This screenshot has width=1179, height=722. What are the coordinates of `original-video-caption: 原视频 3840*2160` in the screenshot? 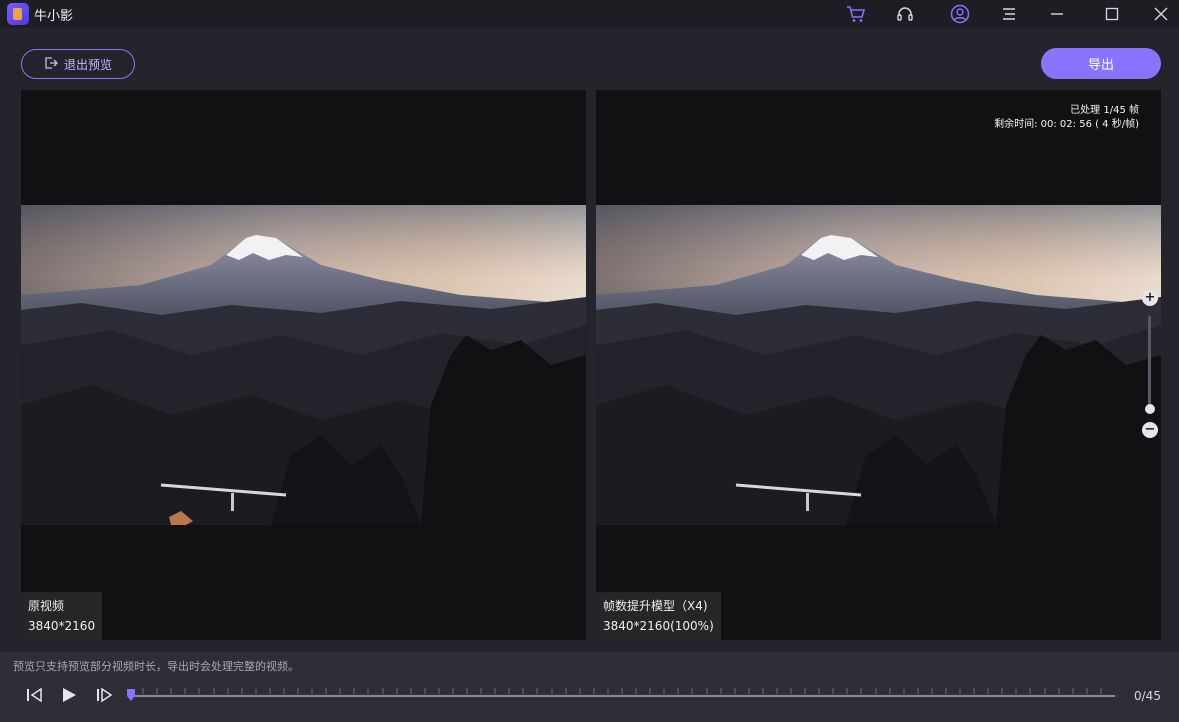 It's located at (62, 616).